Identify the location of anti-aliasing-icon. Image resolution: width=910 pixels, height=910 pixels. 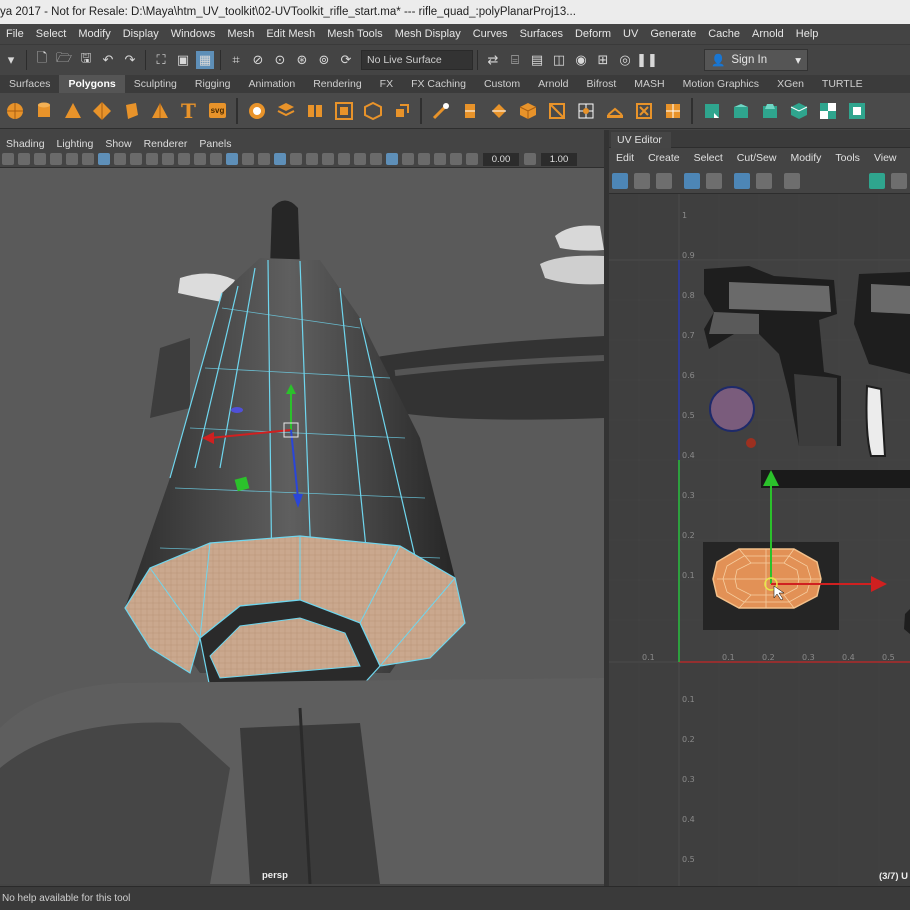
(376, 159).